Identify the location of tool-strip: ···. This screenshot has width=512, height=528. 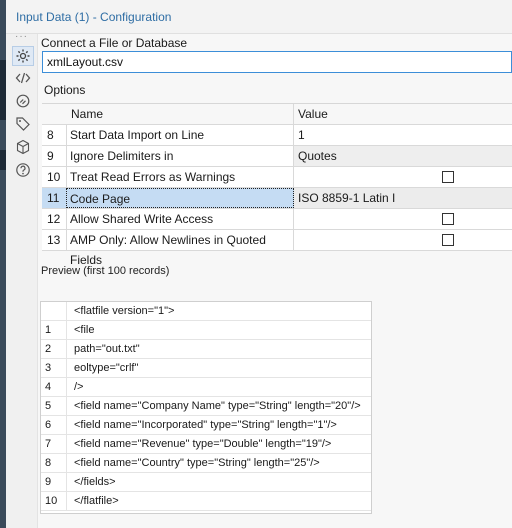
(22, 279).